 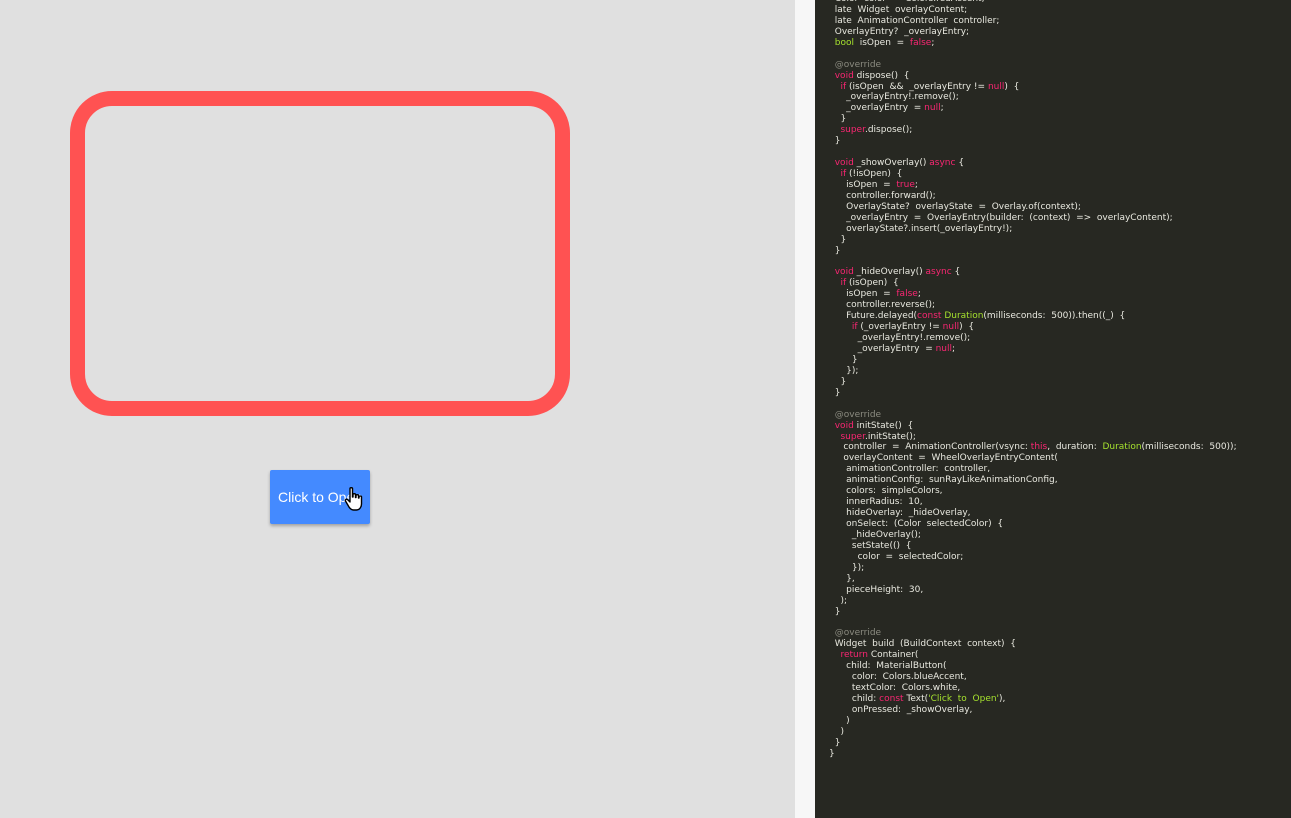 I want to click on code-line: controller.reverse();, so click(x=1033, y=305).